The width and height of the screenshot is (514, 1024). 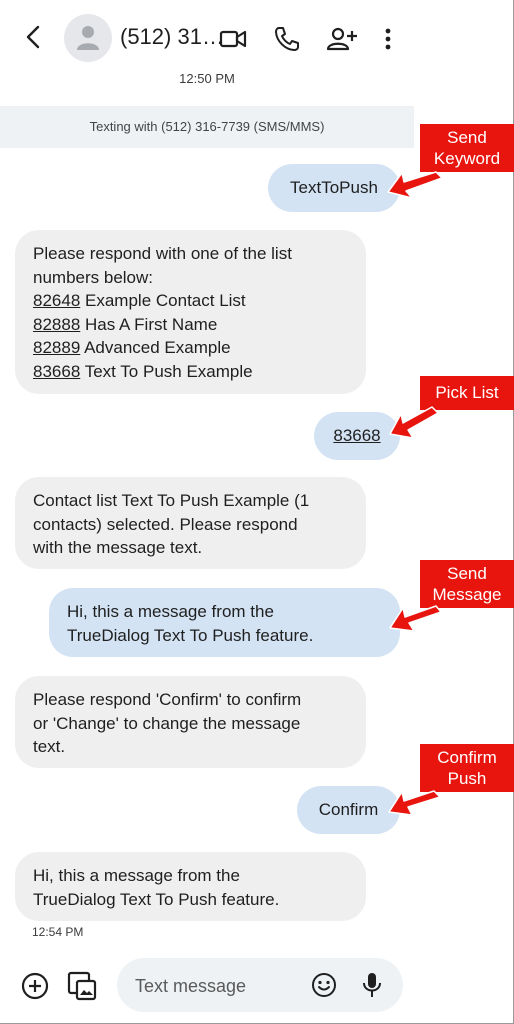 I want to click on arrow-pick-list, so click(x=414, y=422).